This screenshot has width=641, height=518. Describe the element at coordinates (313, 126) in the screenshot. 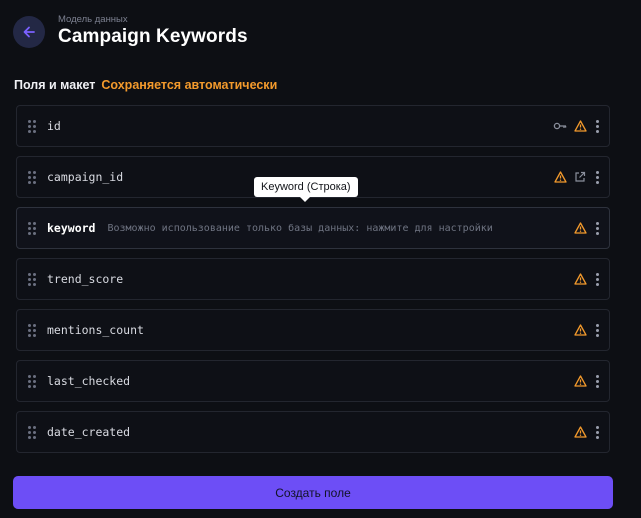

I see `field-row-id: id` at that location.